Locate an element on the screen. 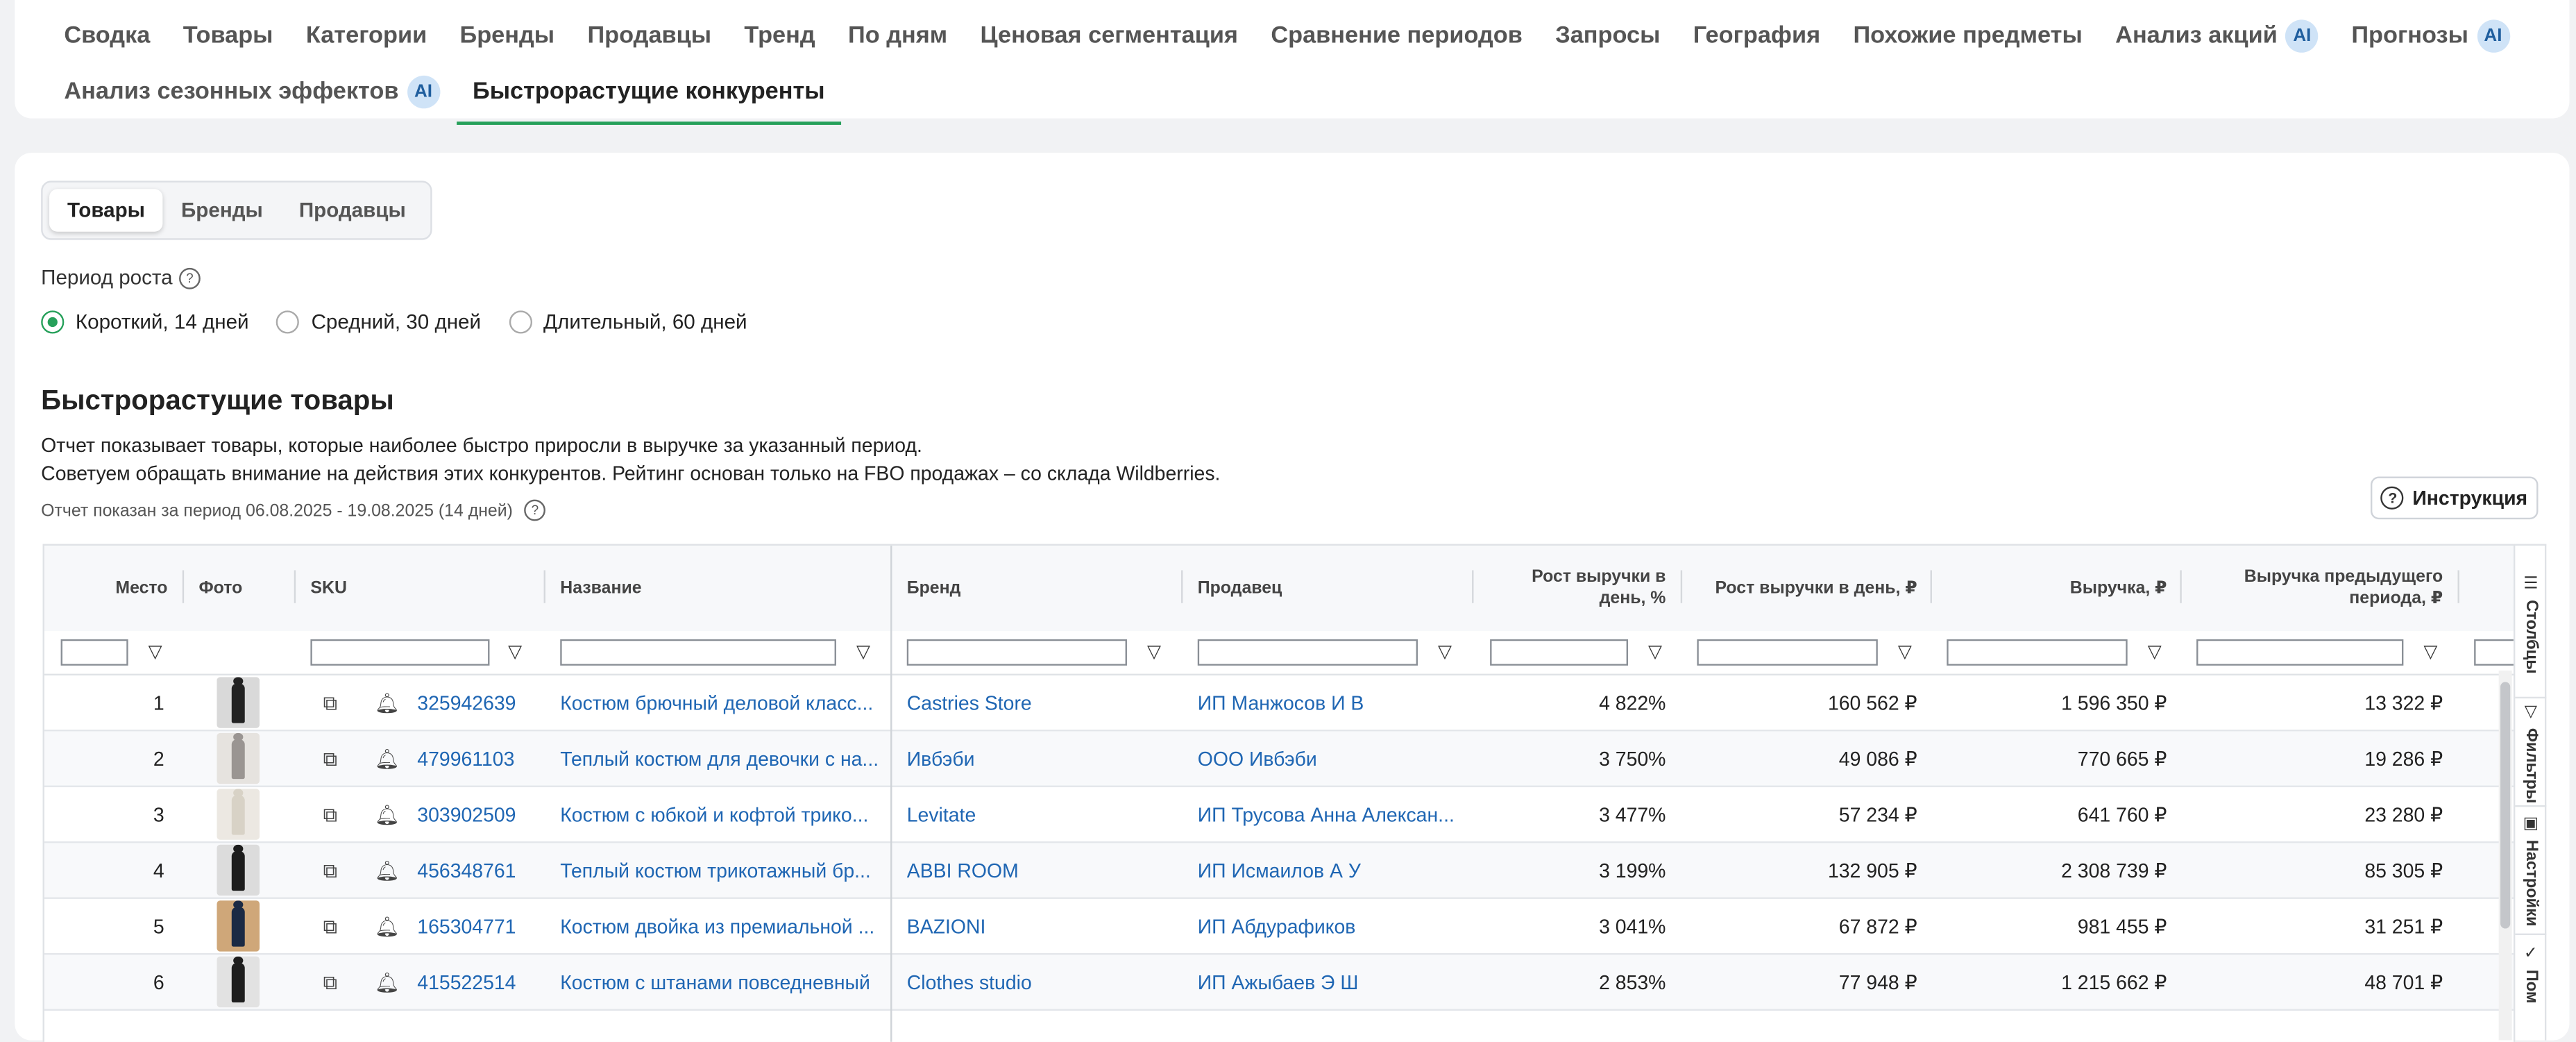  report-tab: Товары is located at coordinates (228, 36).